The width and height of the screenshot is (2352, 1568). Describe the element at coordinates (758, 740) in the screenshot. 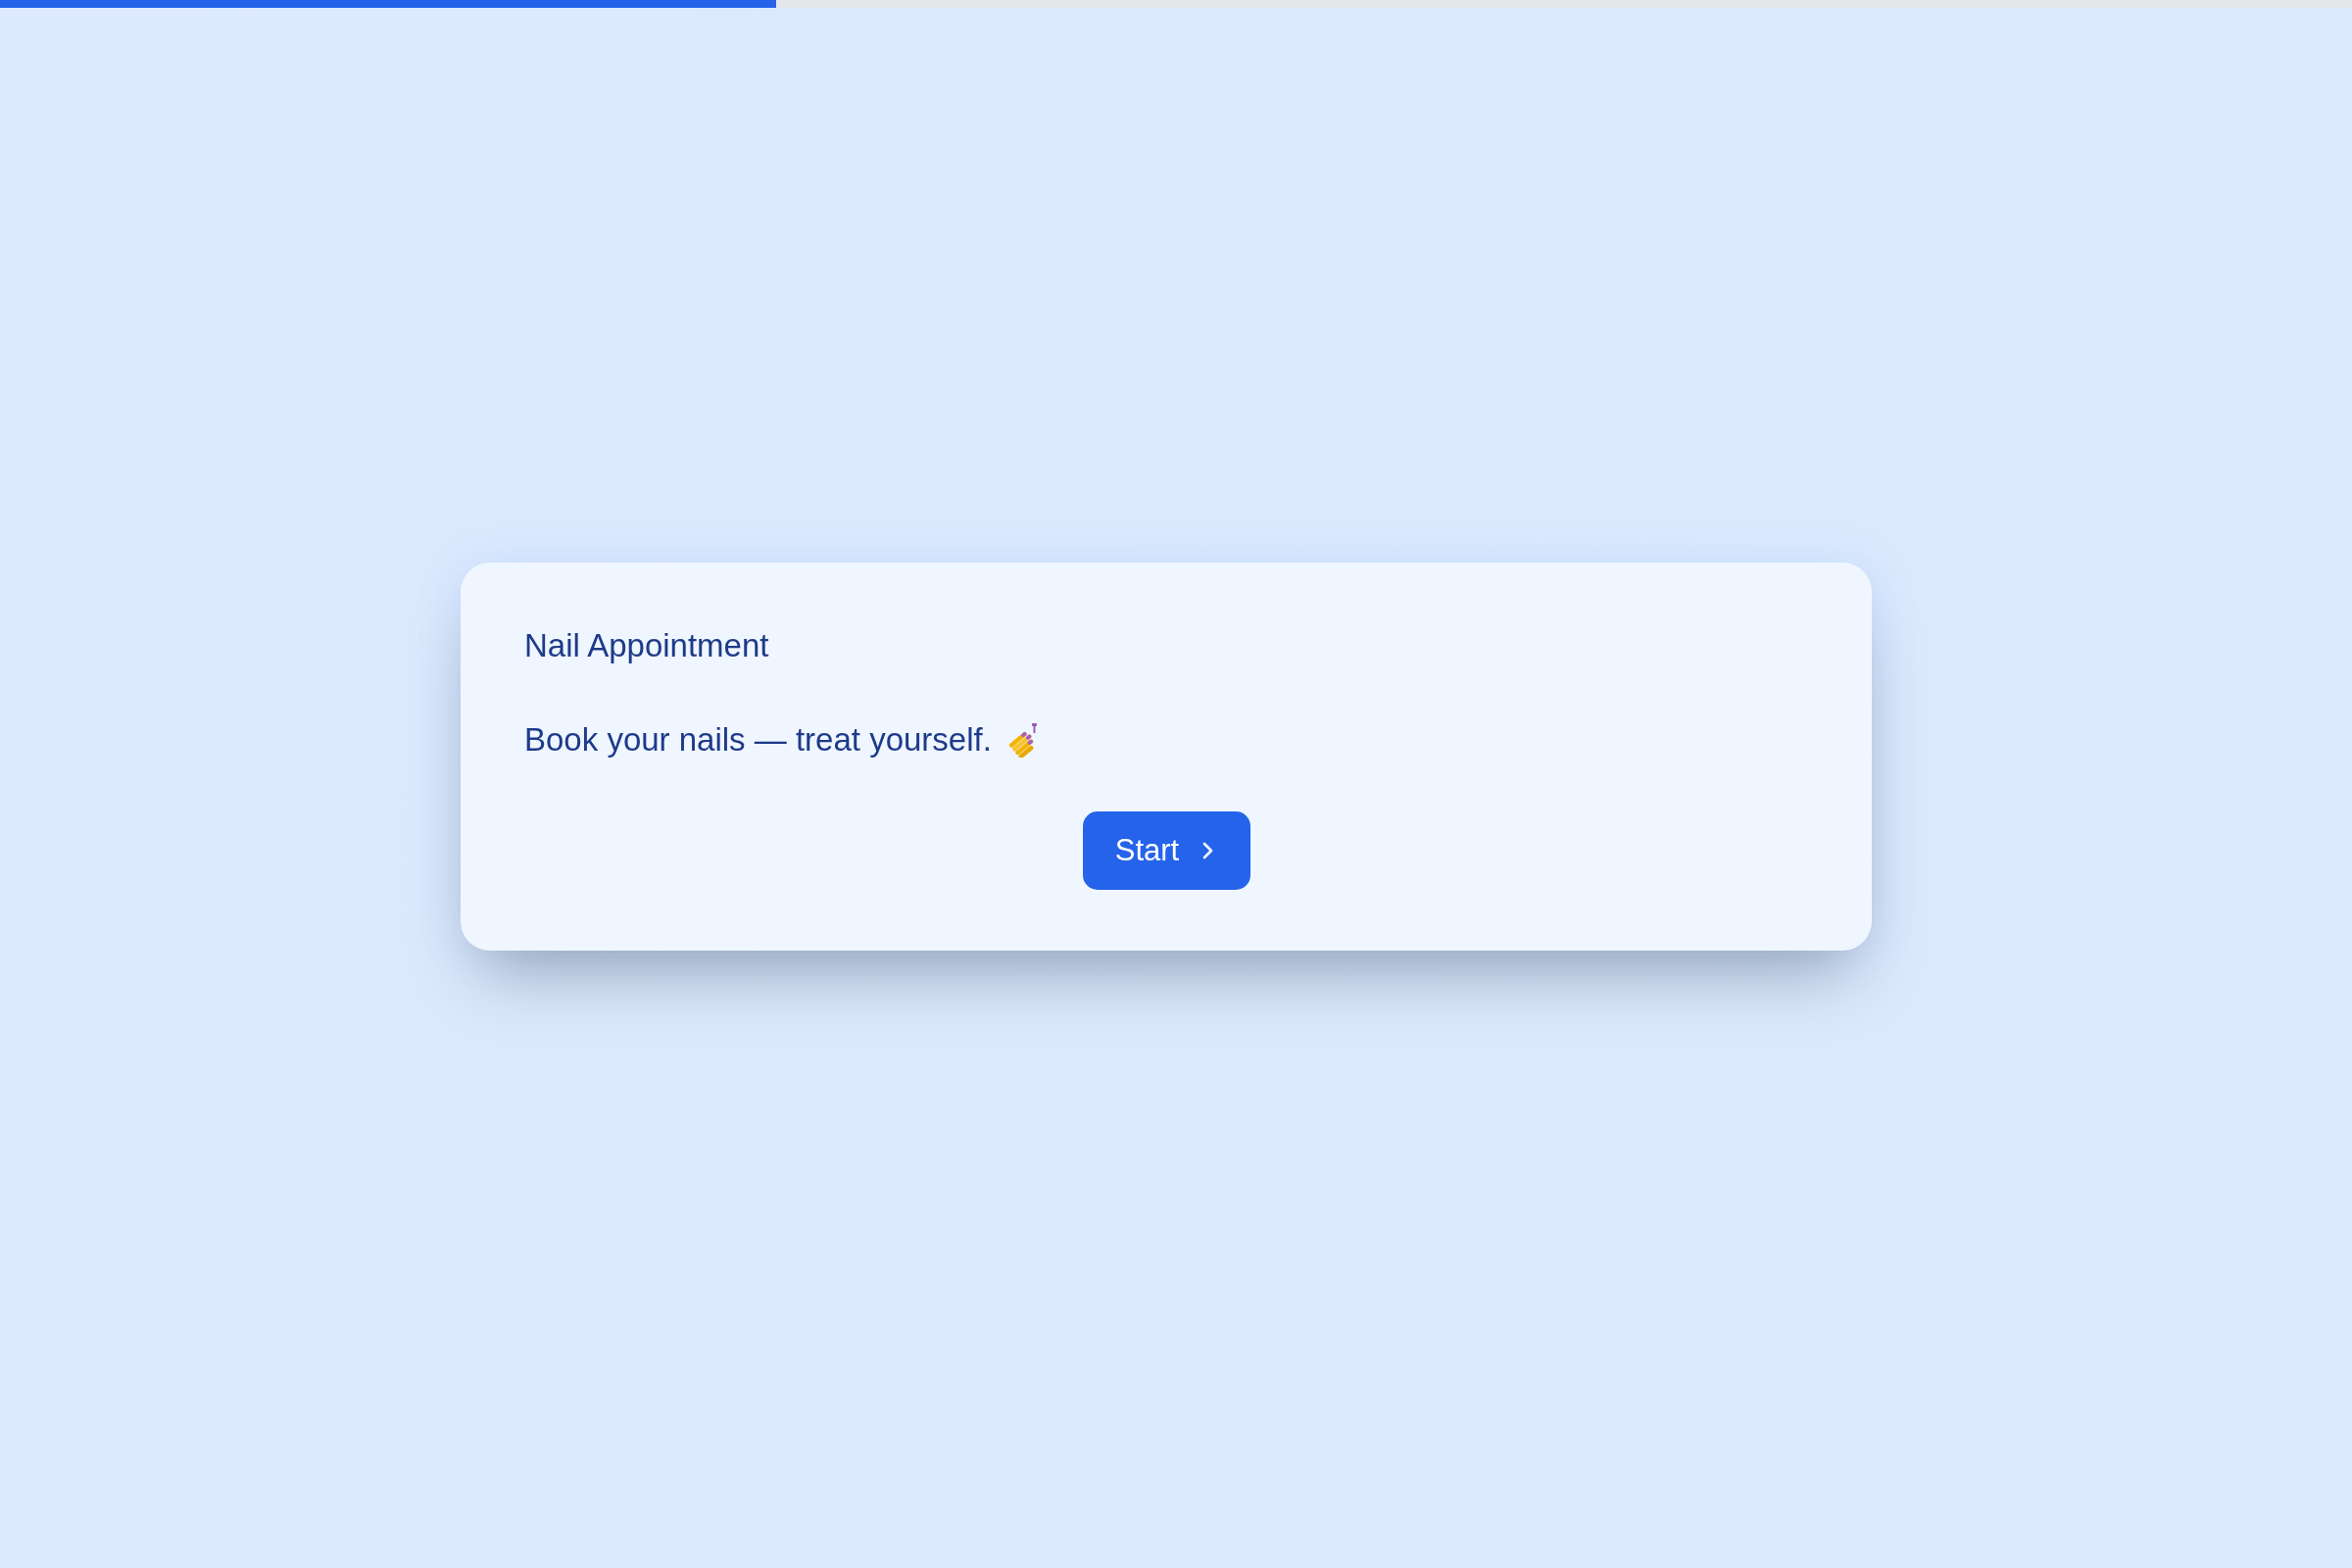

I see `card-description: Book your nails — treat yourself.` at that location.